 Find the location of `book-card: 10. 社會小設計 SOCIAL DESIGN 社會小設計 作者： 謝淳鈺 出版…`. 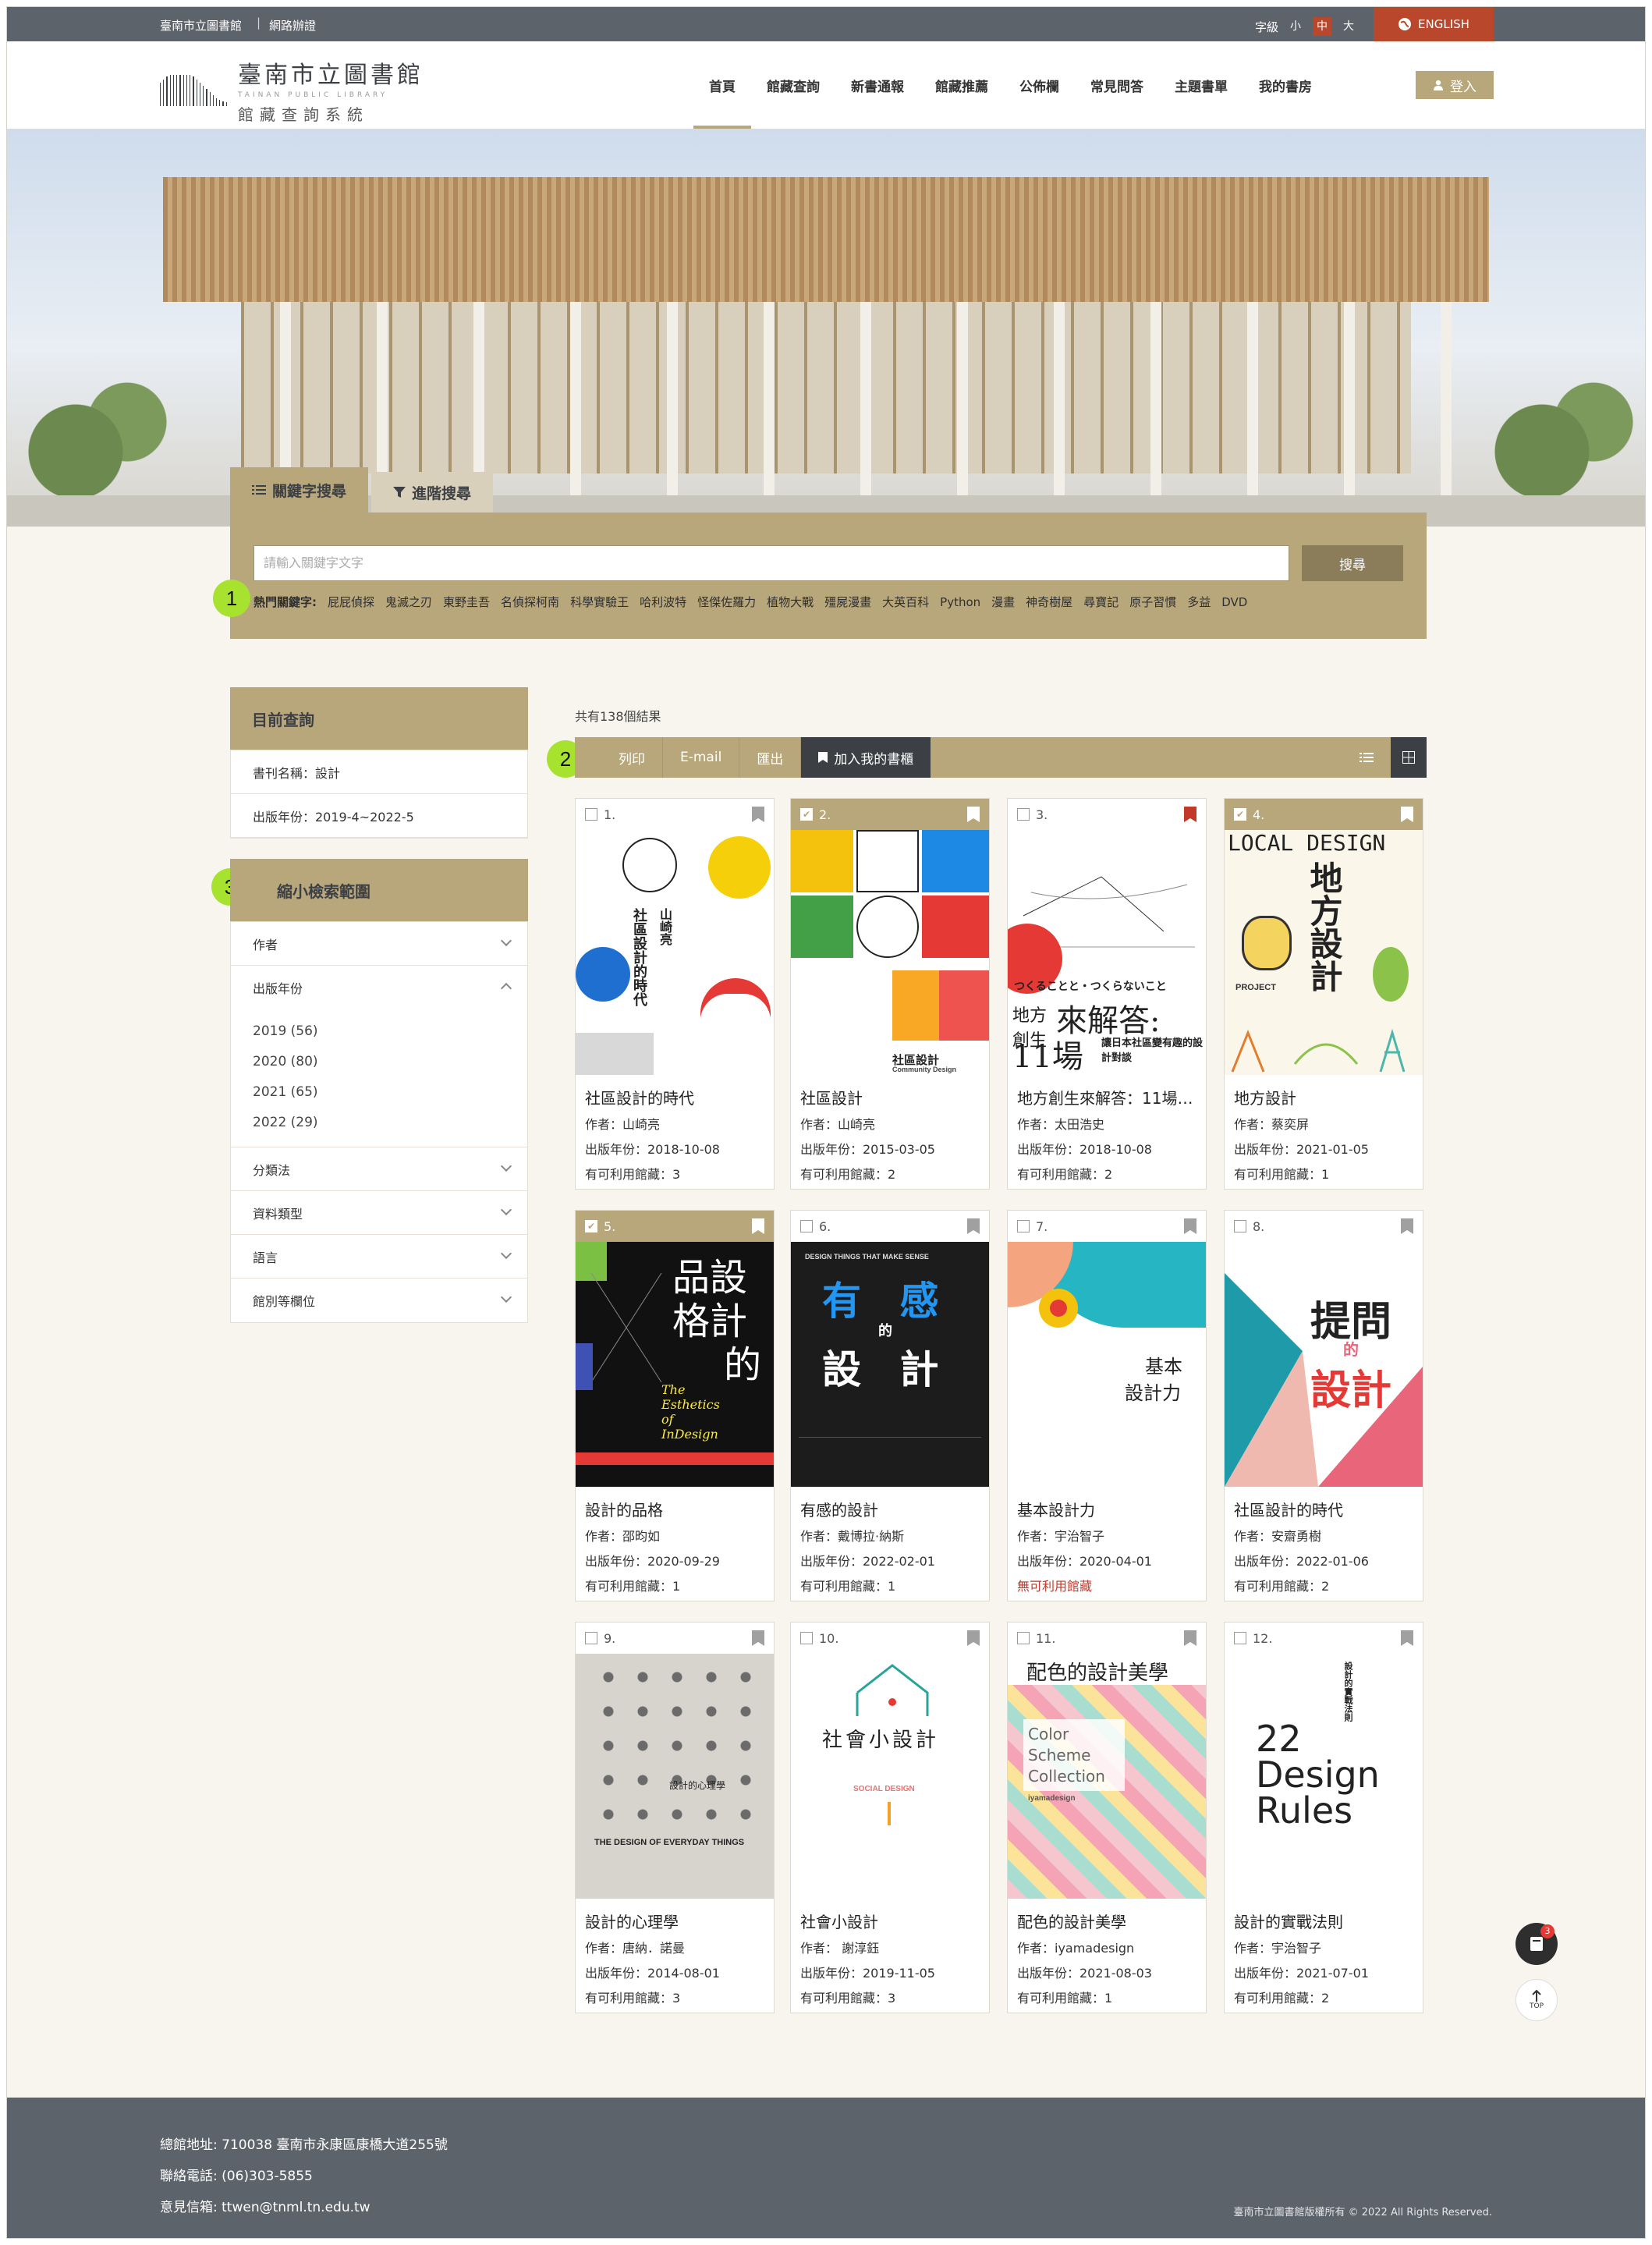

book-card: 10. 社會小設計 SOCIAL DESIGN 社會小設計 作者： 謝淳鈺 出版… is located at coordinates (890, 1817).